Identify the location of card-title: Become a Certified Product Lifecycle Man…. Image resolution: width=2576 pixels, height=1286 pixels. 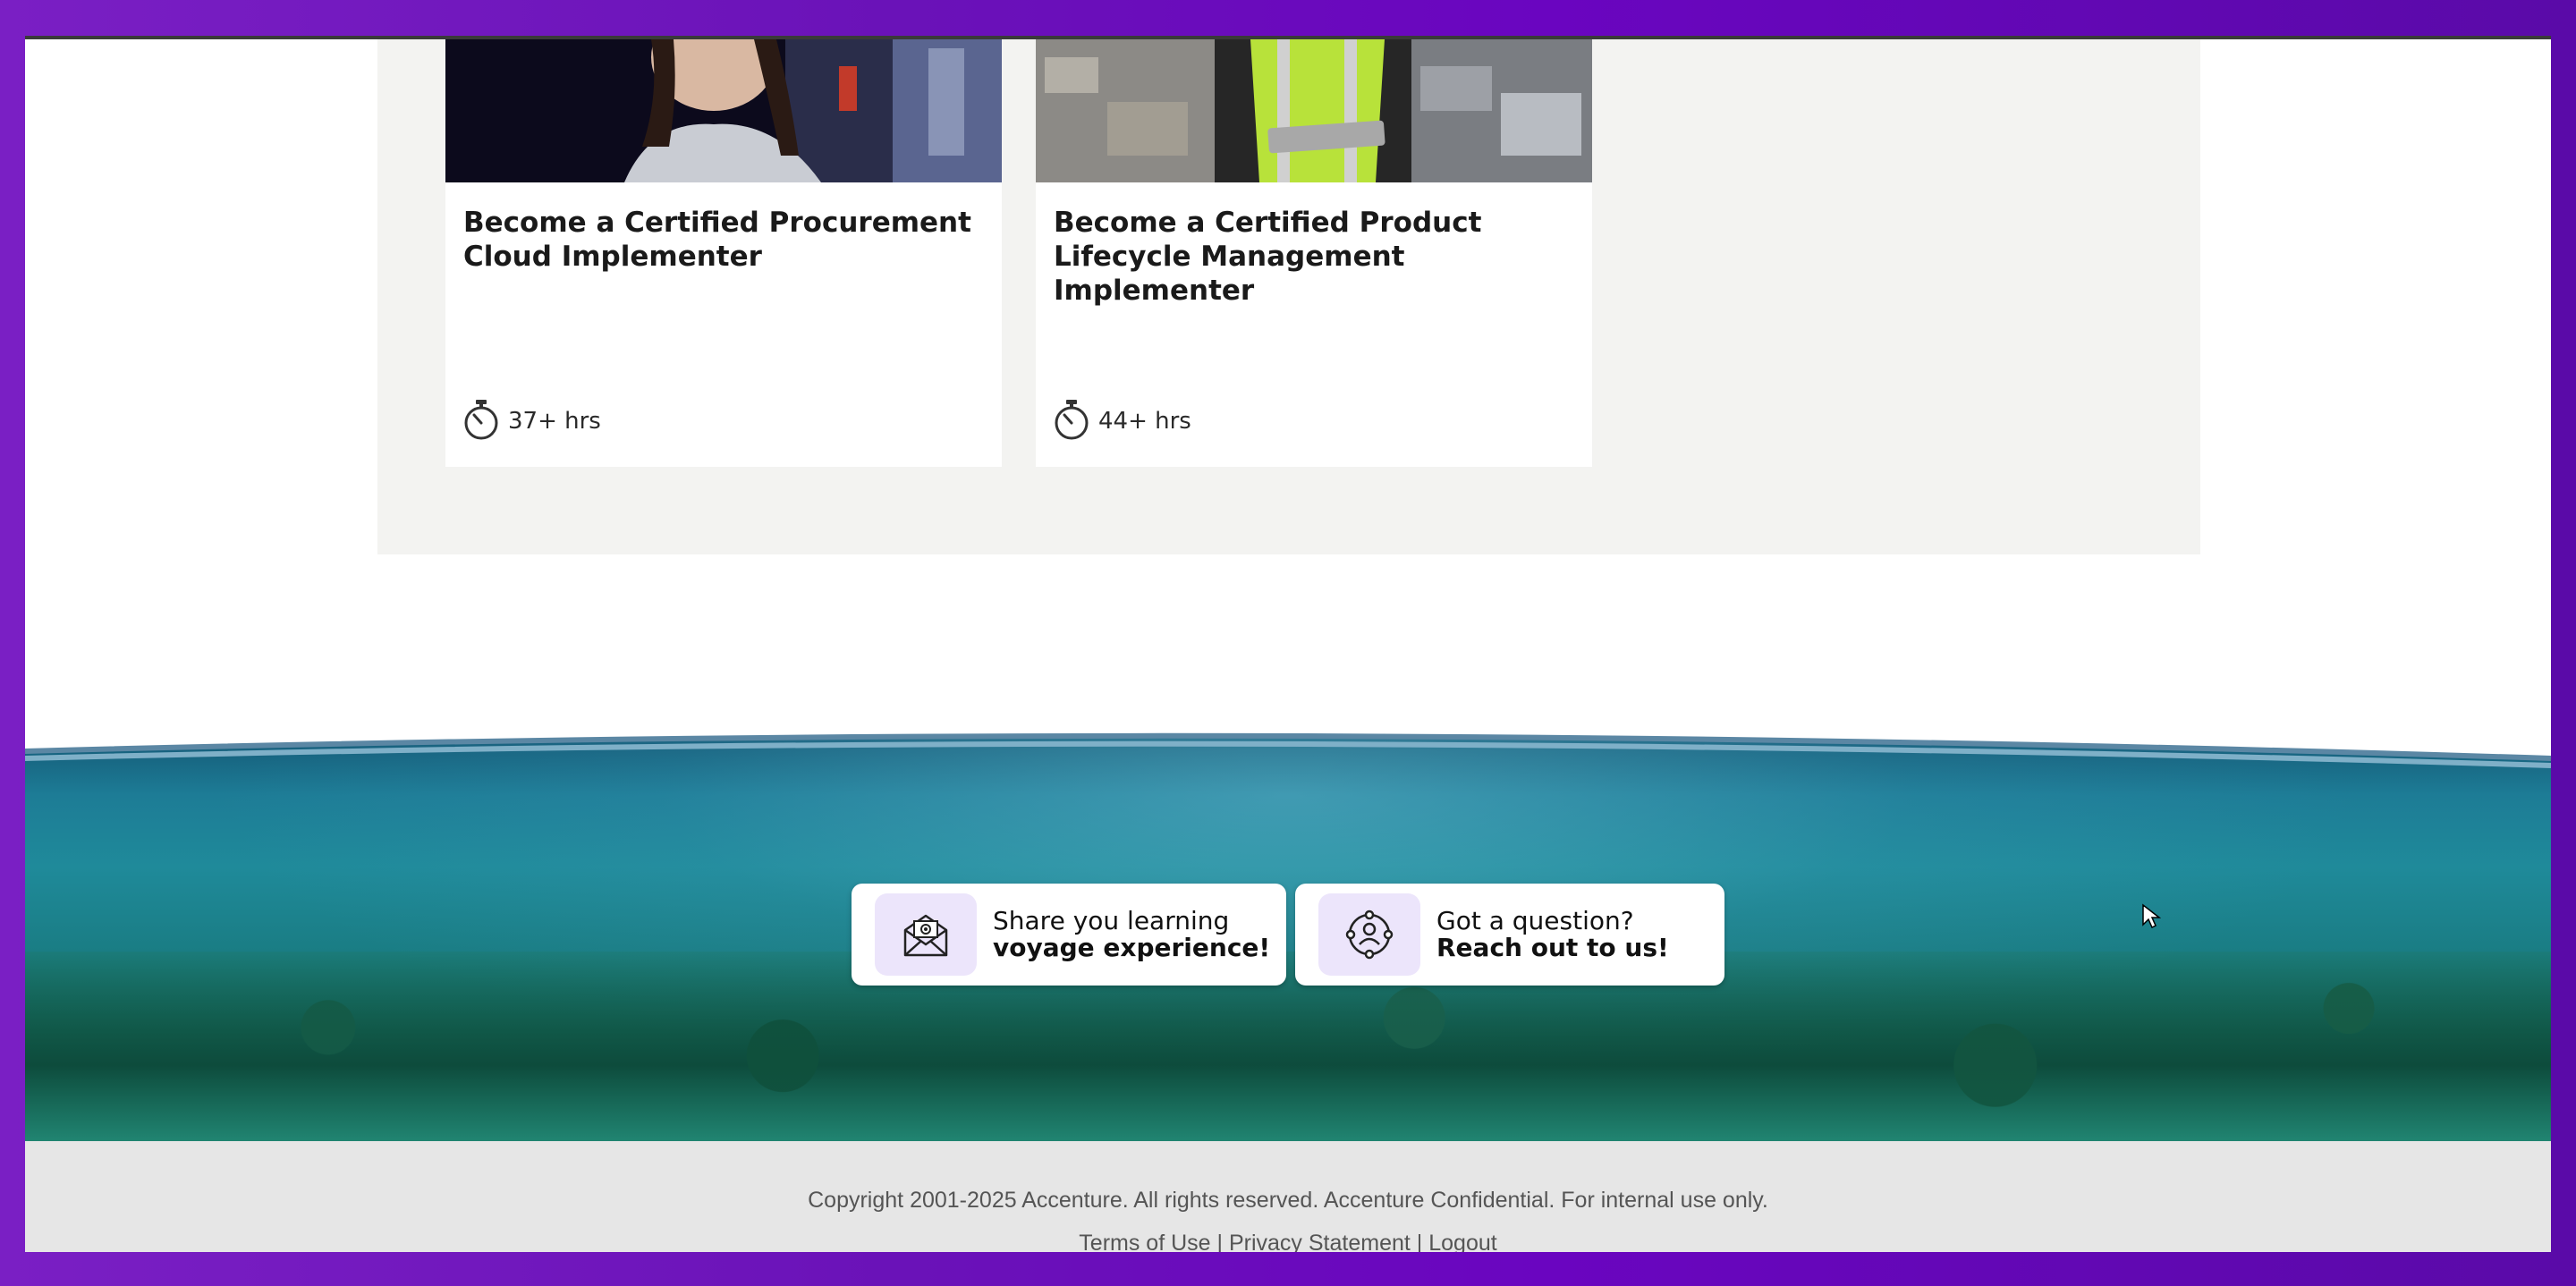
(1317, 257).